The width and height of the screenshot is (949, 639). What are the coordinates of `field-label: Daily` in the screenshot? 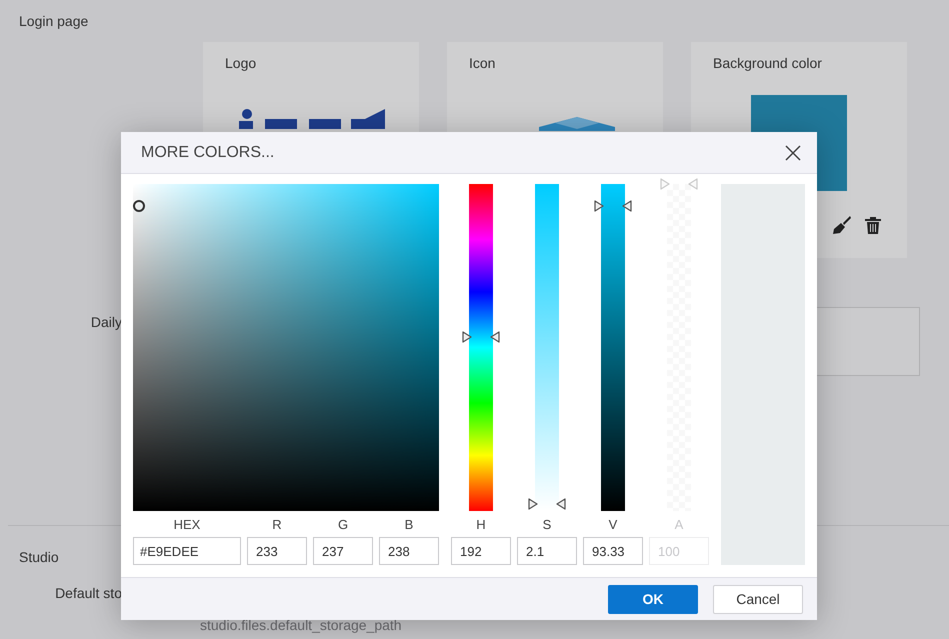 It's located at (106, 322).